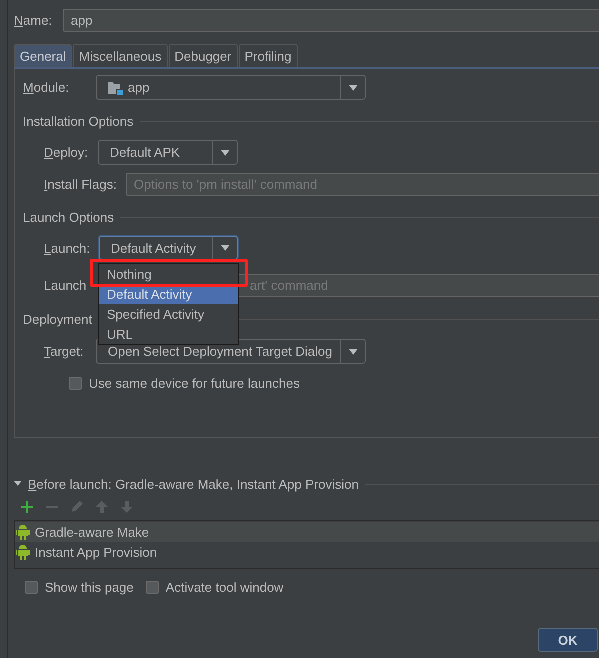 The width and height of the screenshot is (599, 658). I want to click on tab: Debugger, so click(203, 55).